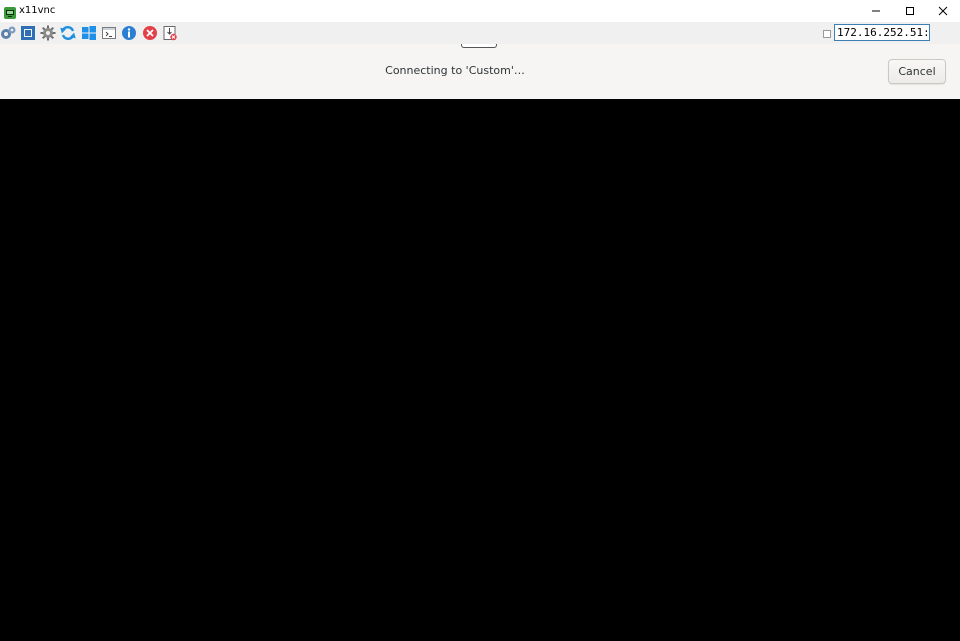  I want to click on minimize-icon, so click(876, 11).